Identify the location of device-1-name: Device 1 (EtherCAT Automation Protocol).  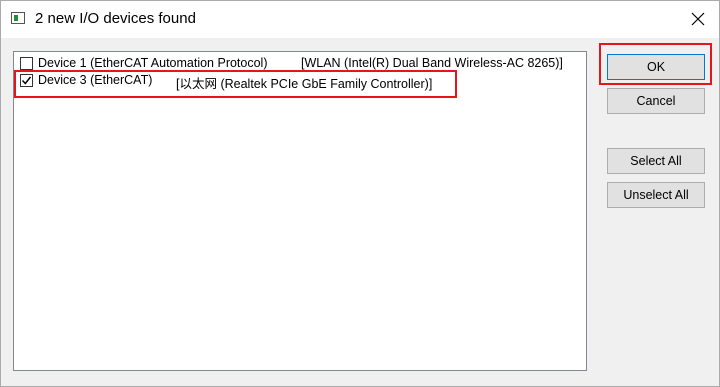
(153, 63).